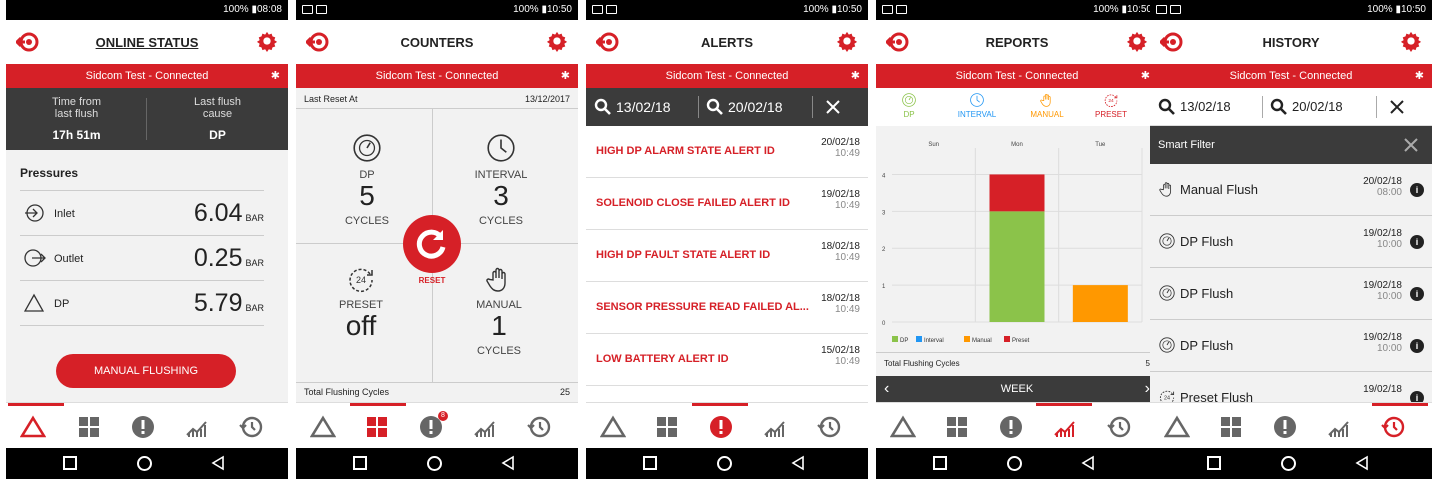 The image size is (1437, 479). Describe the element at coordinates (847, 257) in the screenshot. I see `alert-time: 10:49` at that location.